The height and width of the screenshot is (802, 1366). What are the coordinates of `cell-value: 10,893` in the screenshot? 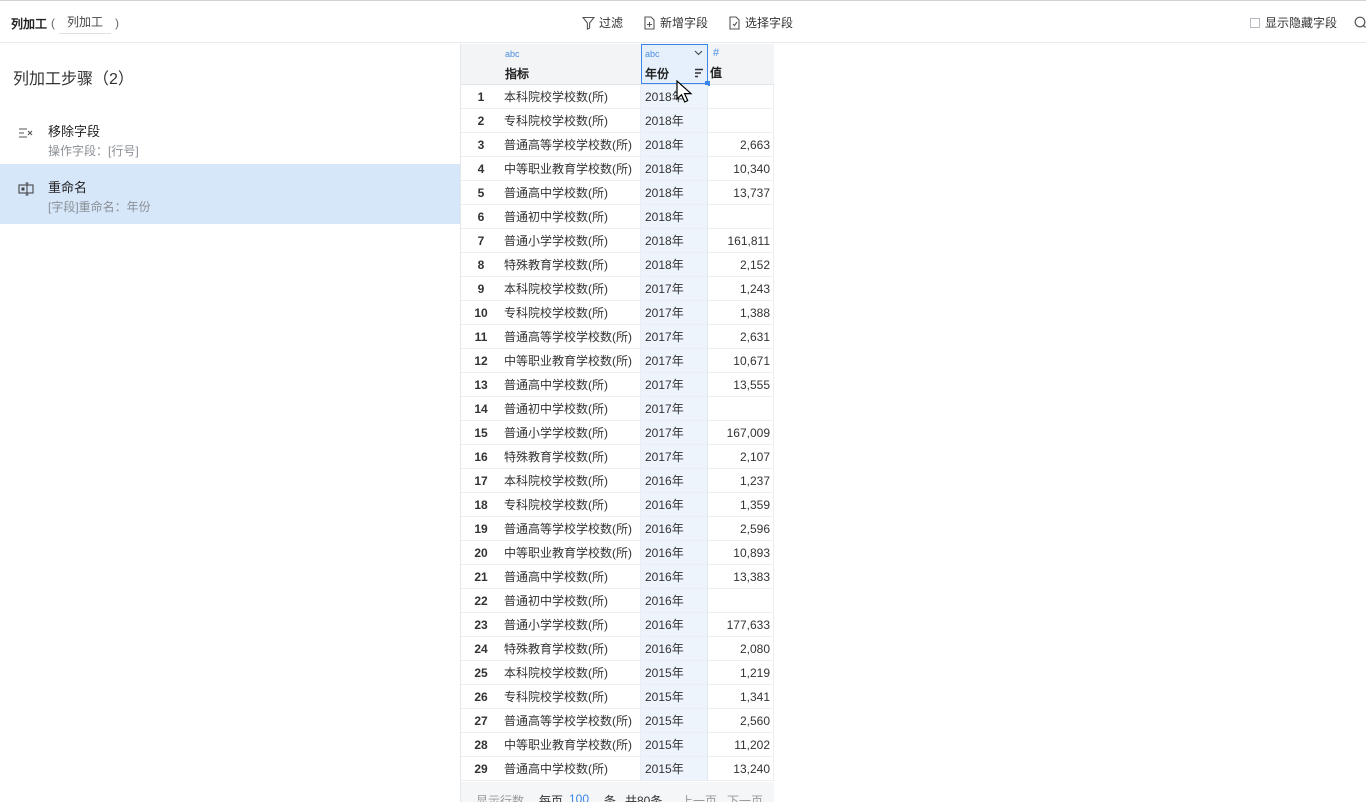 It's located at (741, 553).